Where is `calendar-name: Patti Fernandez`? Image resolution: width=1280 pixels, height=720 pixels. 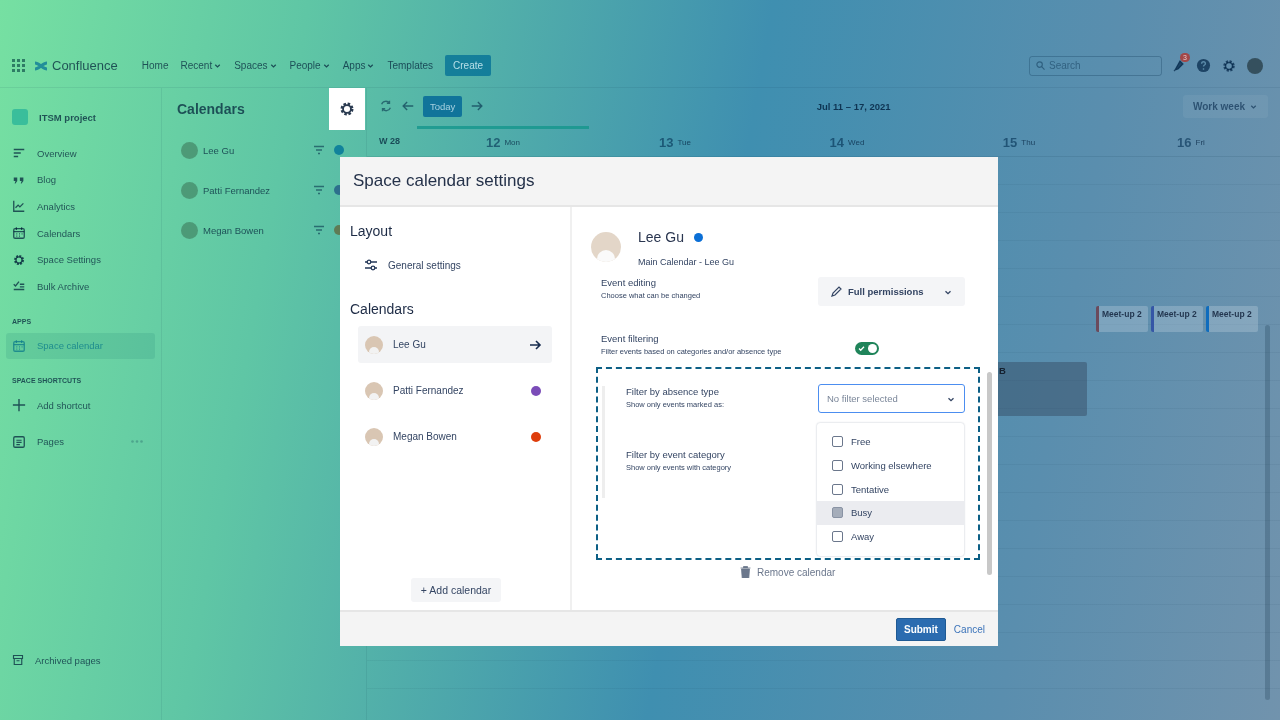
calendar-name: Patti Fernandez is located at coordinates (237, 190).